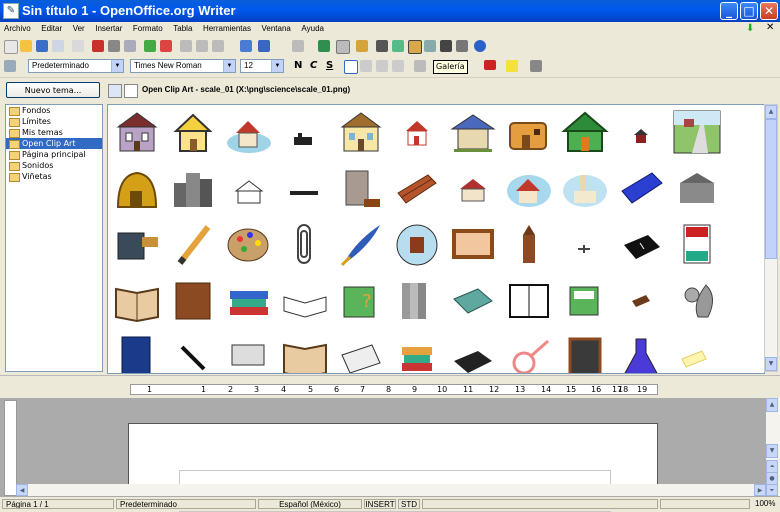 The height and width of the screenshot is (512, 780). I want to click on status-page: Página 1 / 1, so click(58, 504).